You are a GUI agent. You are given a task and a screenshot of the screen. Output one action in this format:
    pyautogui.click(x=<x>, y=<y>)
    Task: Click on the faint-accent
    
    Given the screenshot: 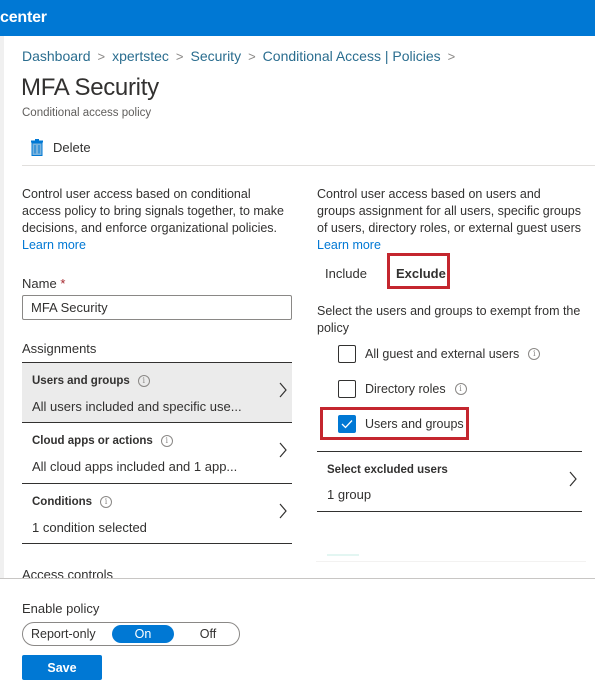 What is the action you would take?
    pyautogui.click(x=343, y=555)
    